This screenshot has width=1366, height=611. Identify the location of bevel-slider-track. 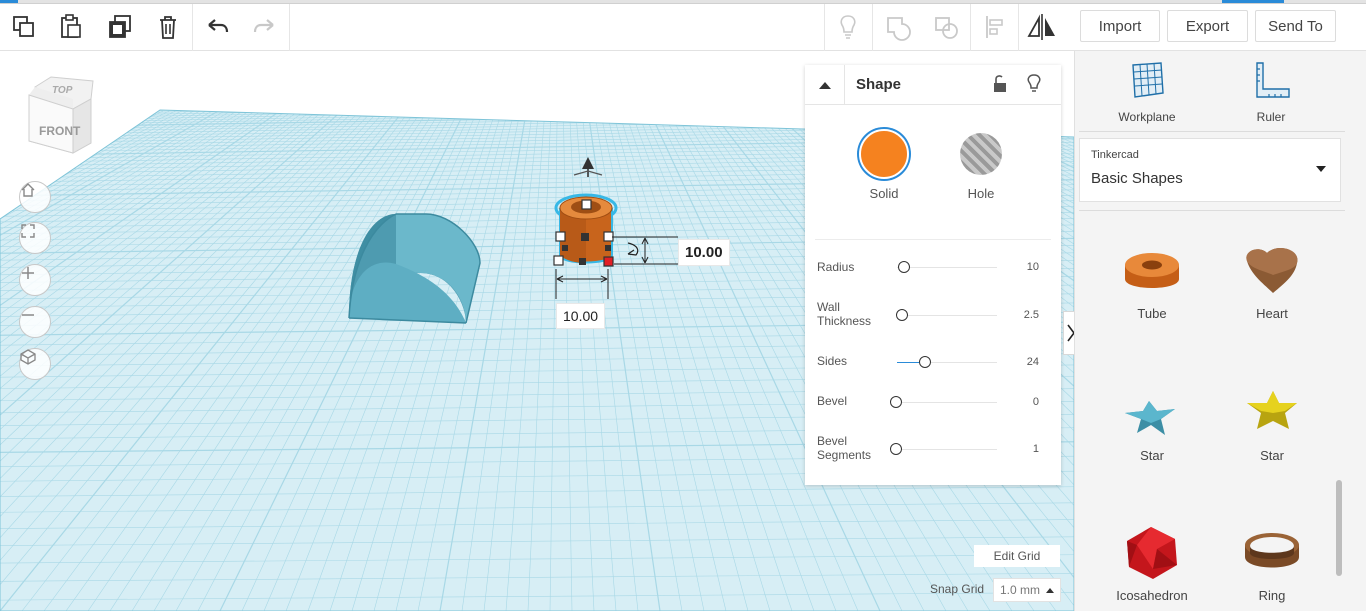
(947, 402).